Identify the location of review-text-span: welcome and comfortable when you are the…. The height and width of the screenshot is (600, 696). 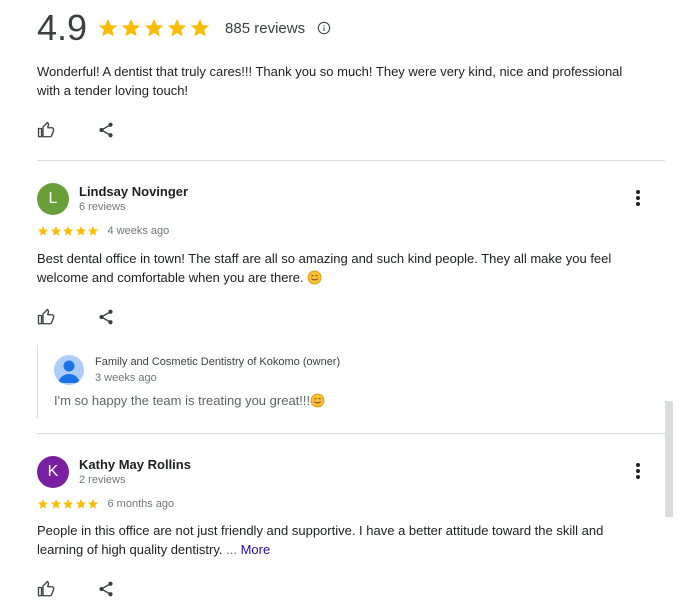
(170, 277).